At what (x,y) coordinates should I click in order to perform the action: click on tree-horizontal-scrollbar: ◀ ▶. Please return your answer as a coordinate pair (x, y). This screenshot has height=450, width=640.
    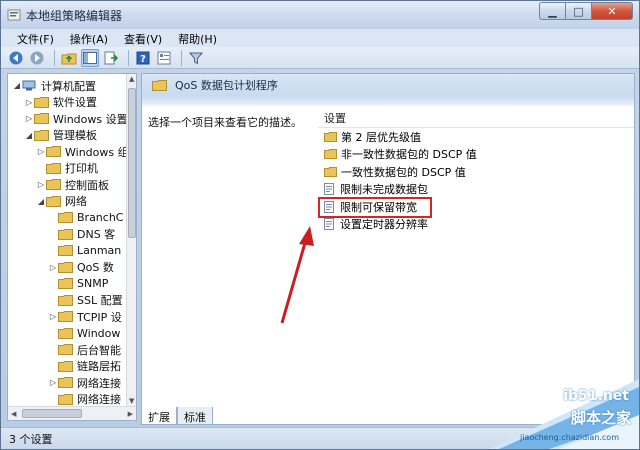
    Looking at the image, I should click on (72, 413).